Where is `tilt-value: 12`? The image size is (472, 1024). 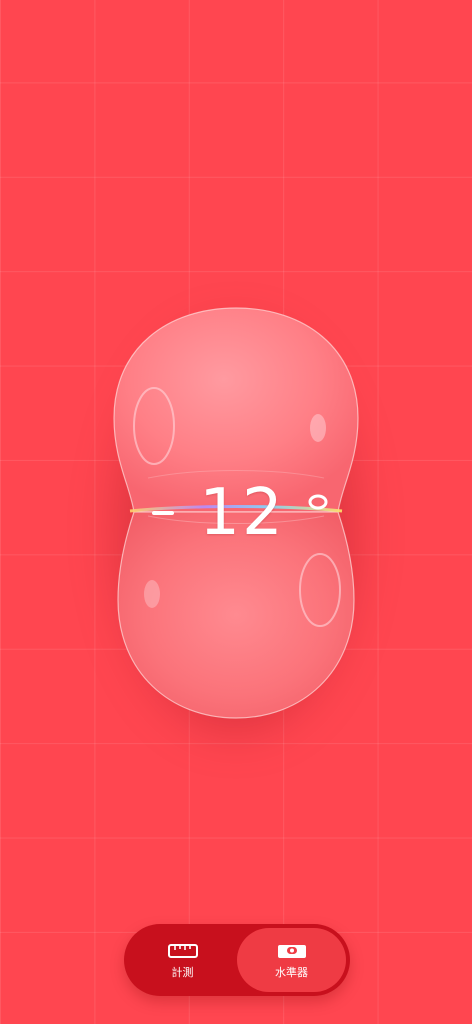
tilt-value: 12 is located at coordinates (242, 513).